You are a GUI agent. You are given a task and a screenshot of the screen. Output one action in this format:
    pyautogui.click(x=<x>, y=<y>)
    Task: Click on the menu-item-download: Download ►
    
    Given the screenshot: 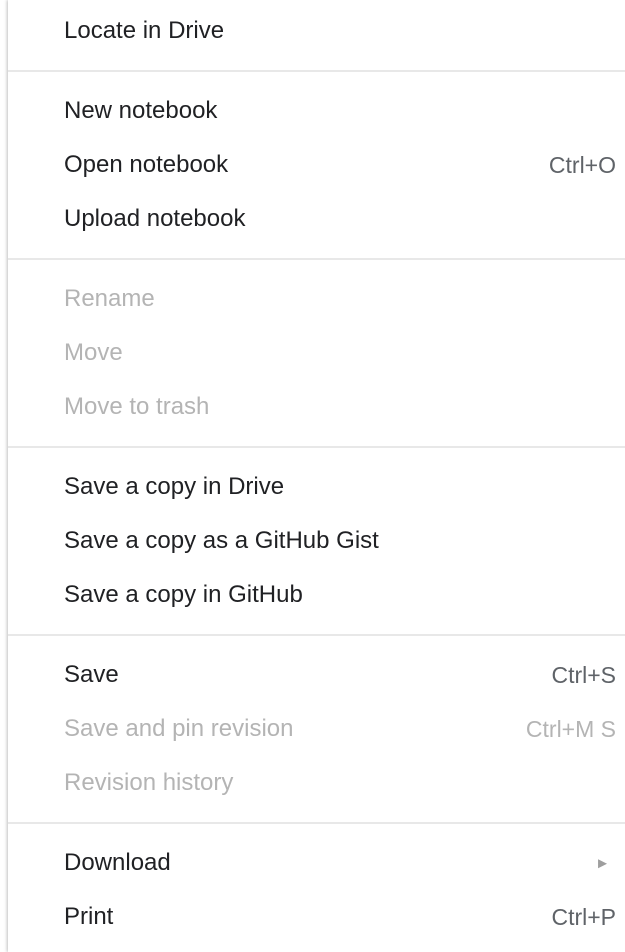 What is the action you would take?
    pyautogui.click(x=316, y=863)
    